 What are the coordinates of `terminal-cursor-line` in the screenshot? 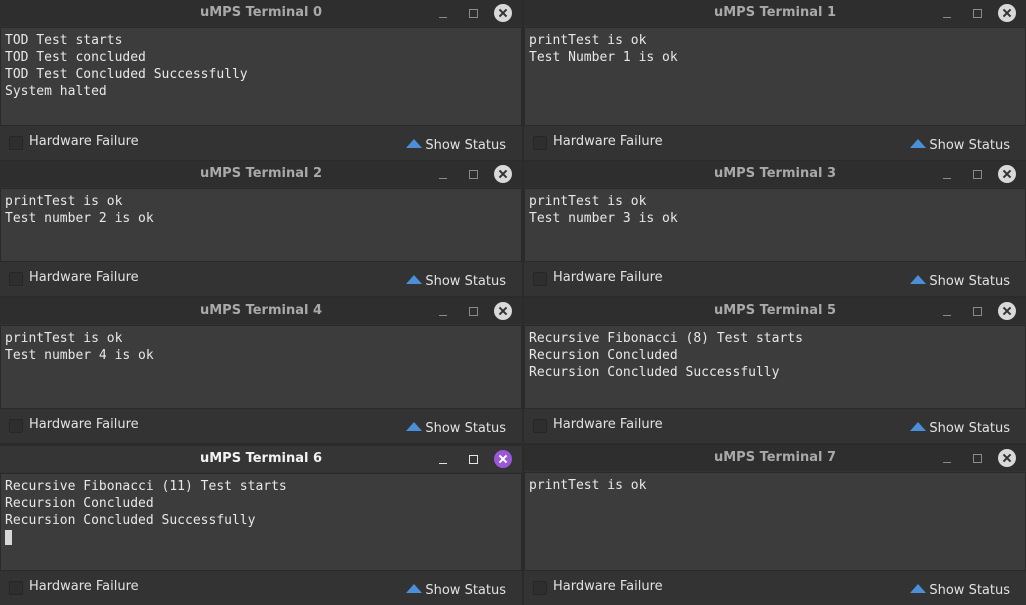 It's located at (261, 539).